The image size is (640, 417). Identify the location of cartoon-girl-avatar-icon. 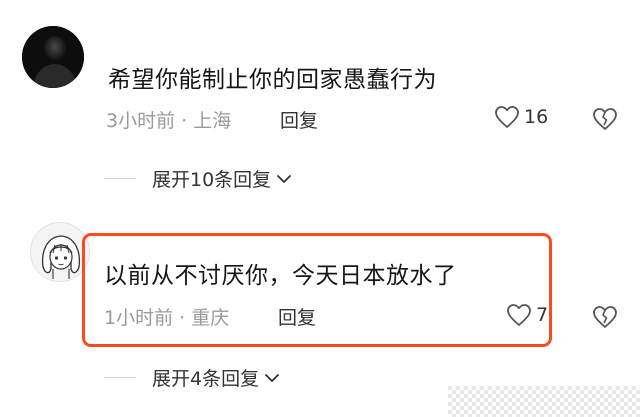
(60, 252).